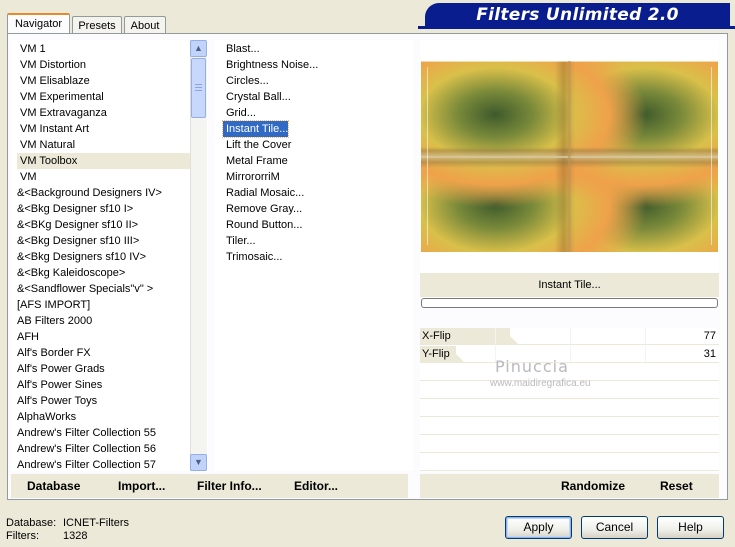  I want to click on filter-item: Metal Frame, so click(255, 161).